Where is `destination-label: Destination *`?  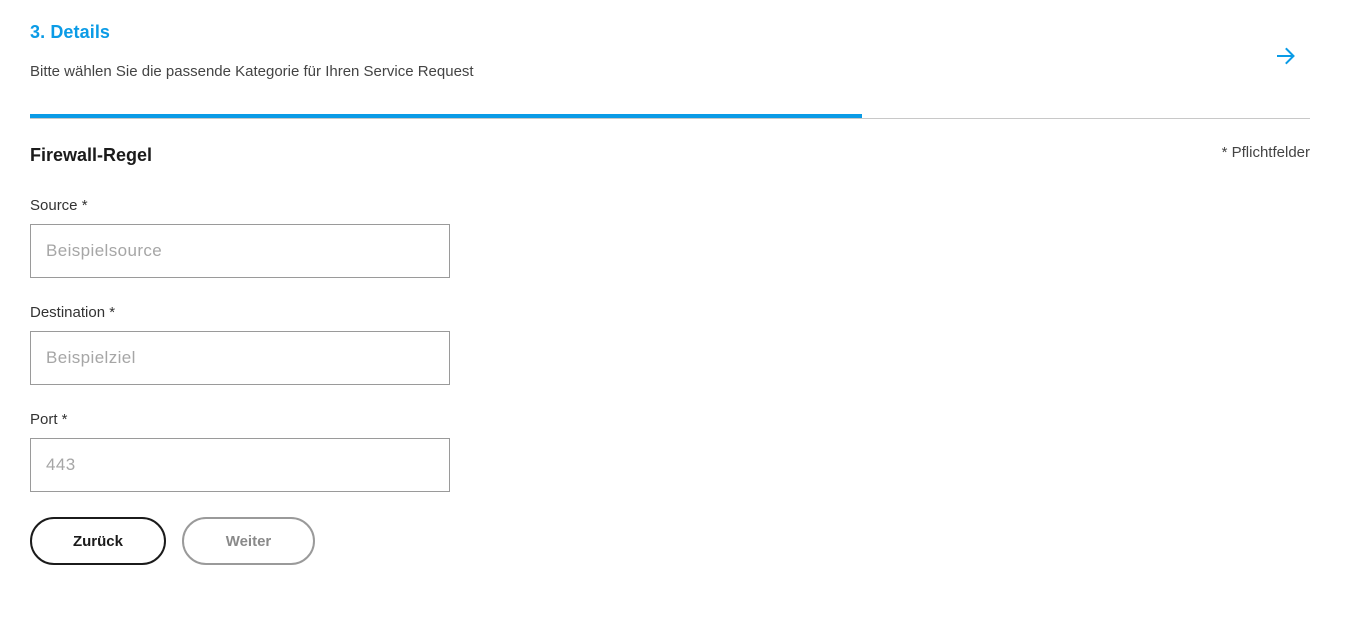
destination-label: Destination * is located at coordinates (73, 312).